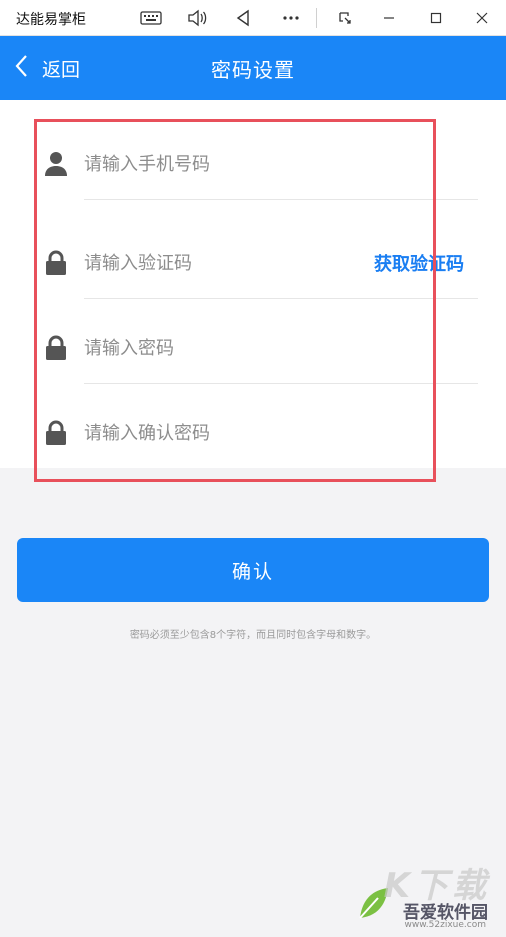  I want to click on confirm-button: 确认, so click(253, 570).